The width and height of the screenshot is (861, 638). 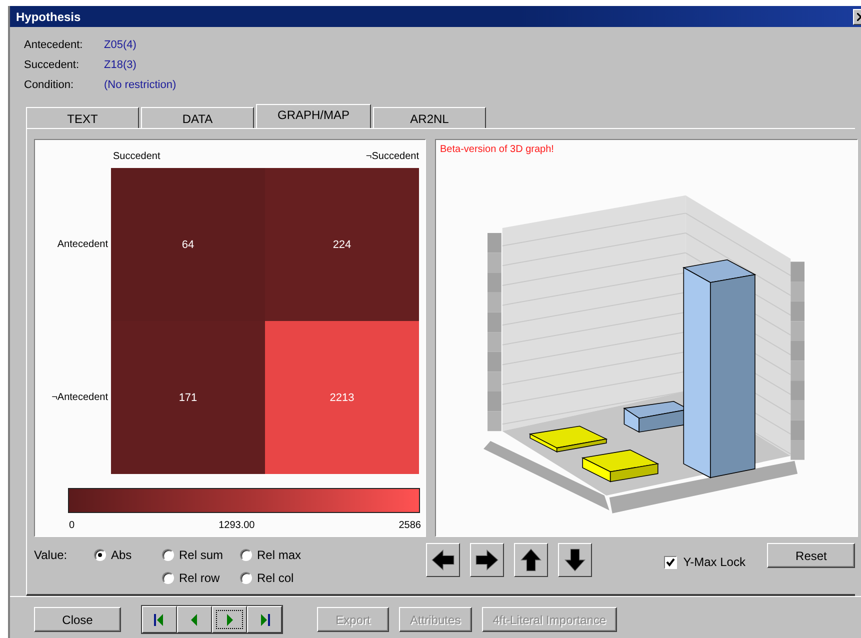 What do you see at coordinates (121, 45) in the screenshot?
I see `info-value: Z05(4)` at bounding box center [121, 45].